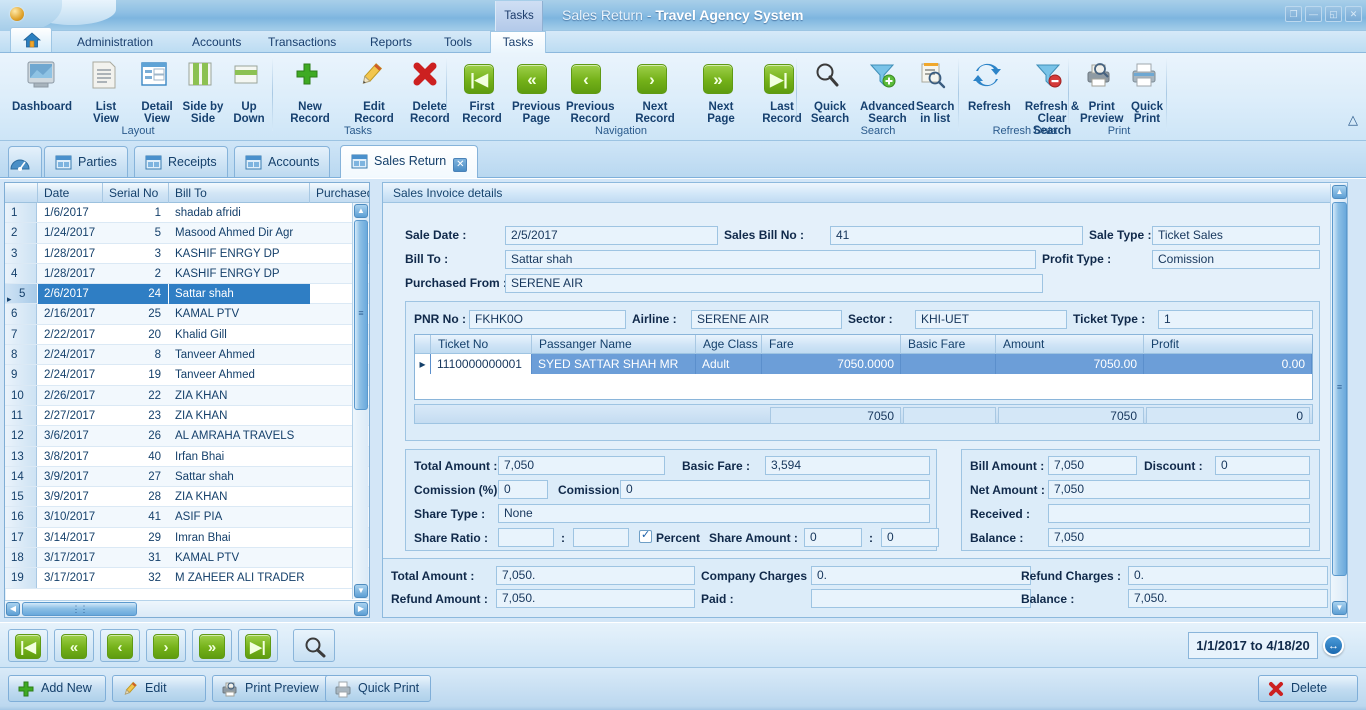 This screenshot has height=710, width=1366. I want to click on bottom-search-button, so click(314, 645).